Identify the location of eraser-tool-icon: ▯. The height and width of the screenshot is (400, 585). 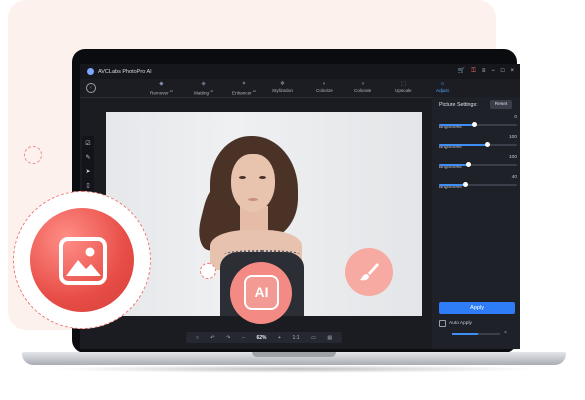
(88, 186).